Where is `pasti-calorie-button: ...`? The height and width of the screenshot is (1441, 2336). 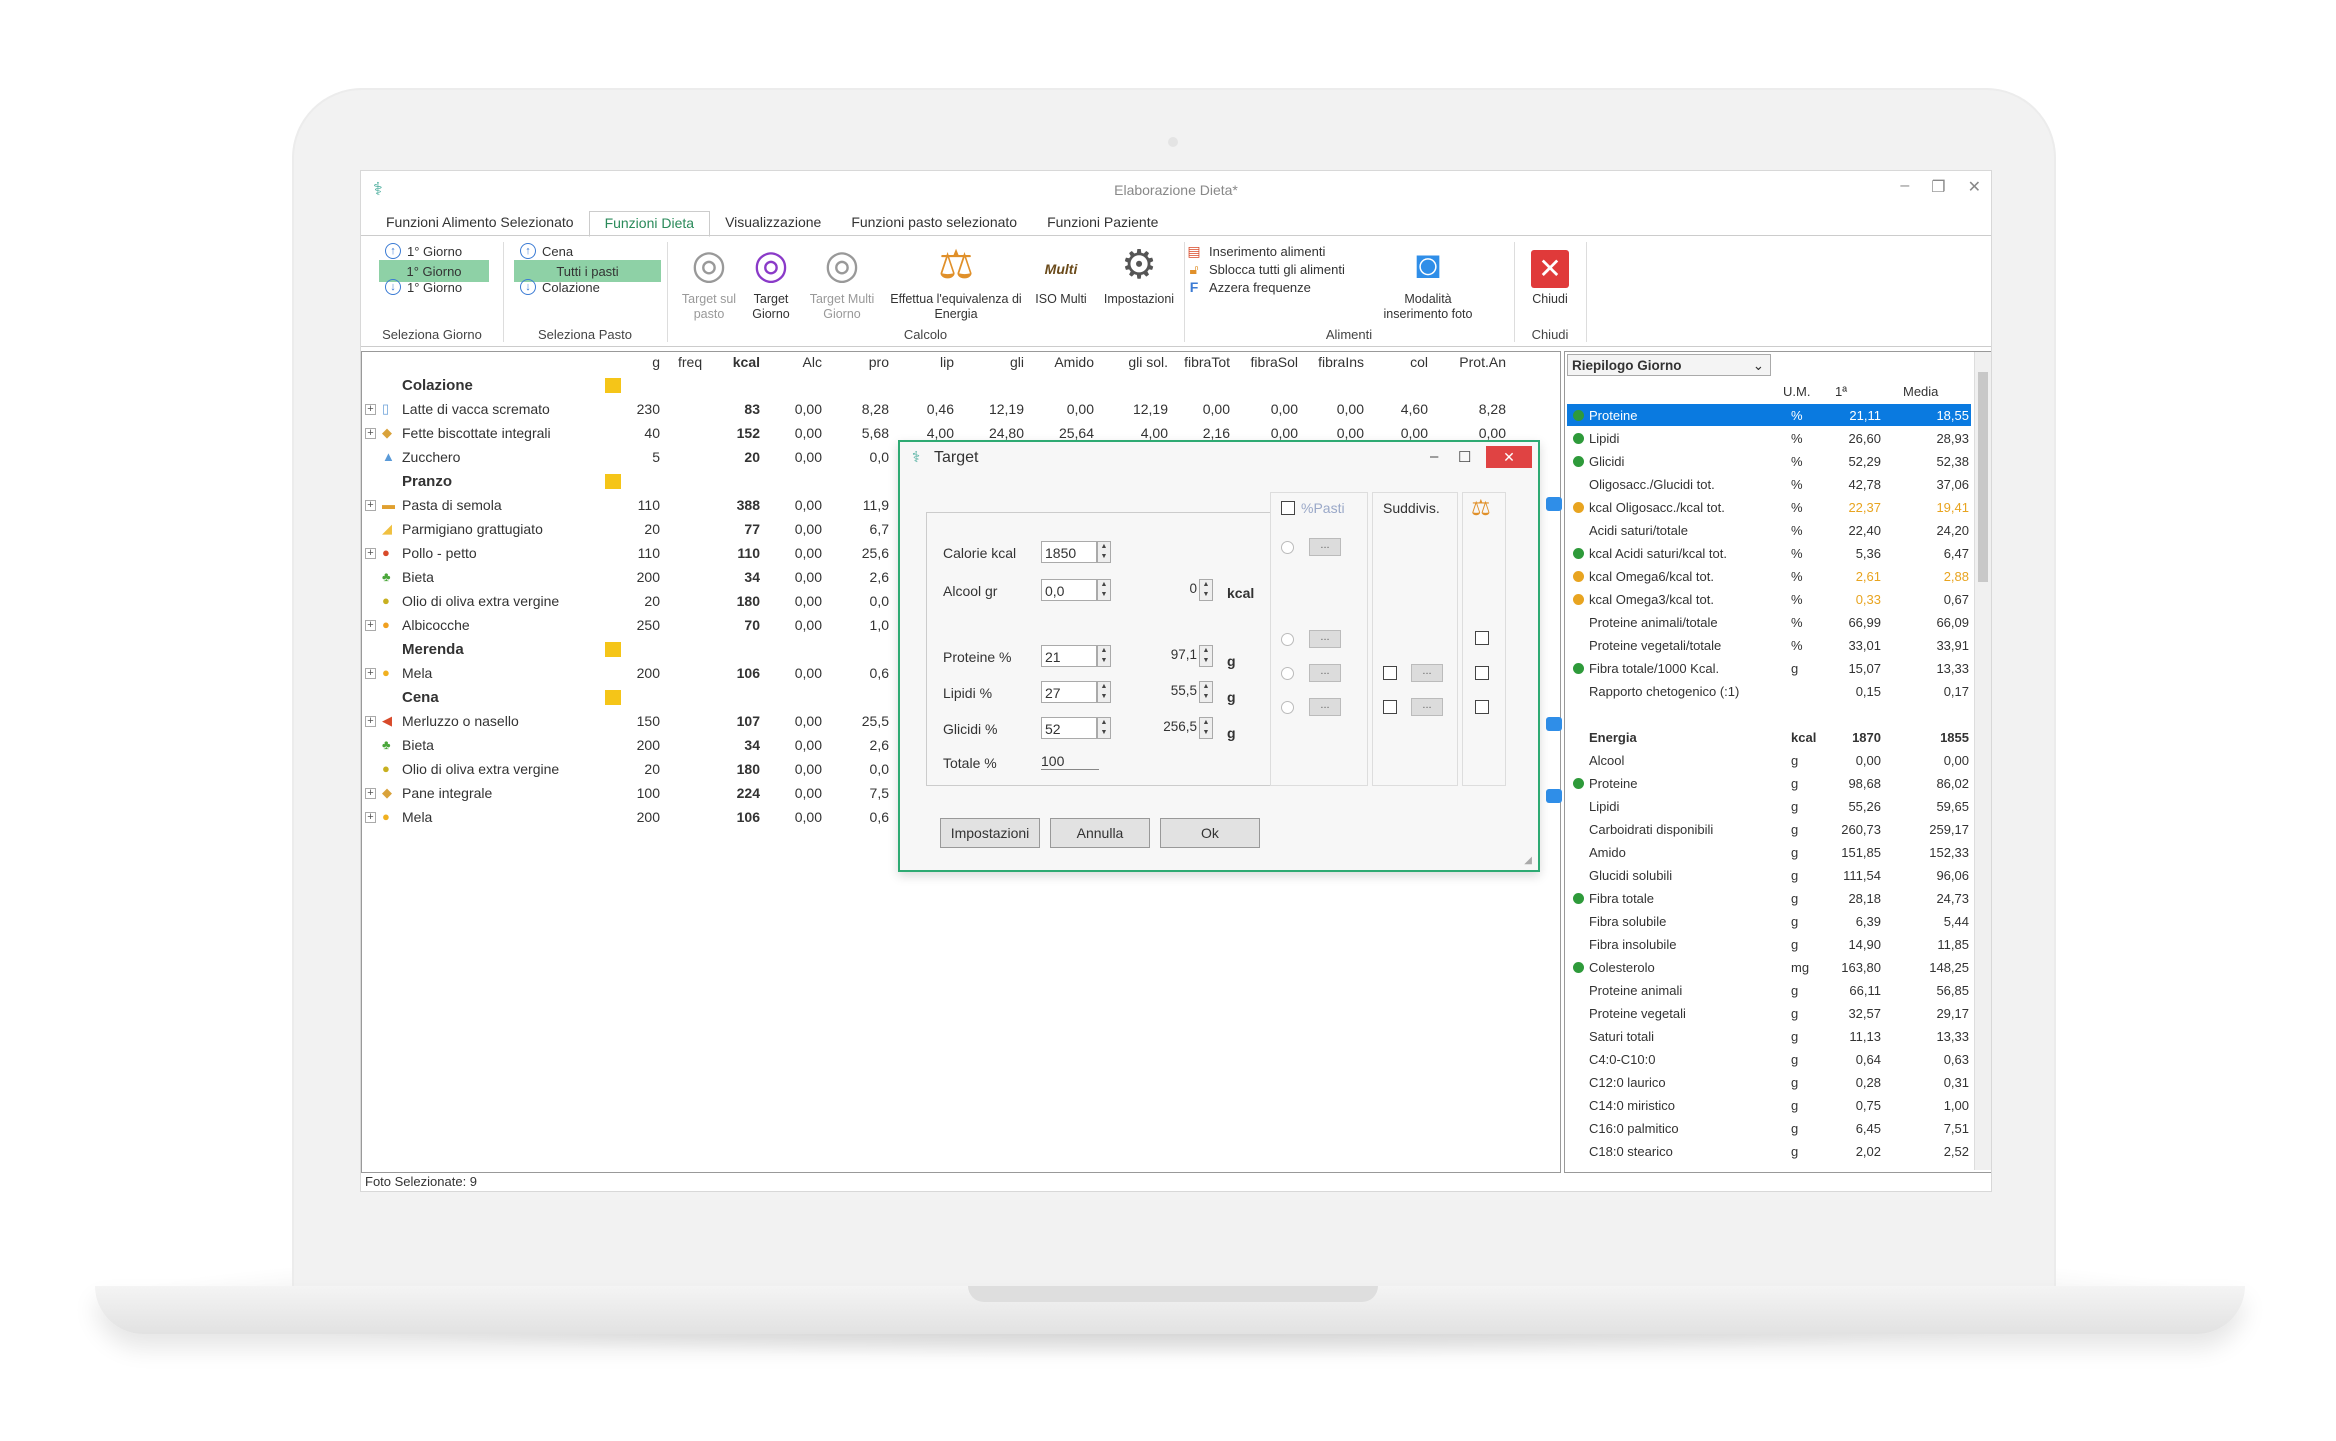 pasti-calorie-button: ... is located at coordinates (1325, 547).